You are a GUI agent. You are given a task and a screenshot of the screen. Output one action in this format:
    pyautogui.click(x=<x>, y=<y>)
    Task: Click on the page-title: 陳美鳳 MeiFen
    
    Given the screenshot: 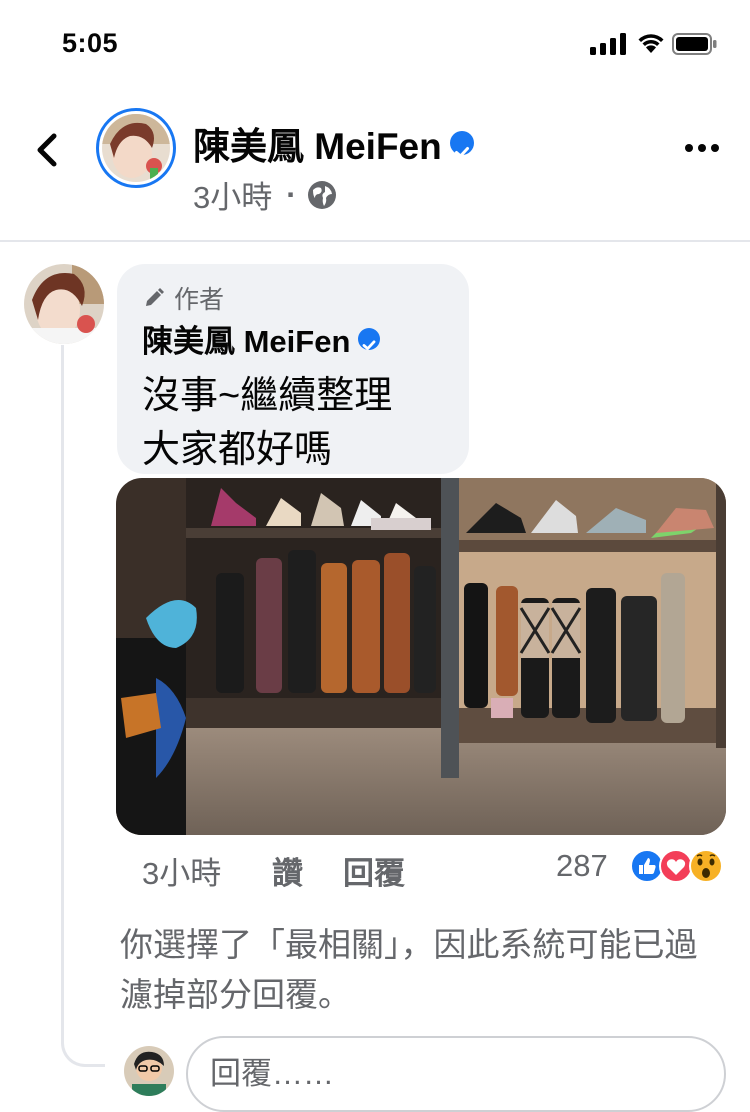 What is the action you would take?
    pyautogui.click(x=333, y=143)
    